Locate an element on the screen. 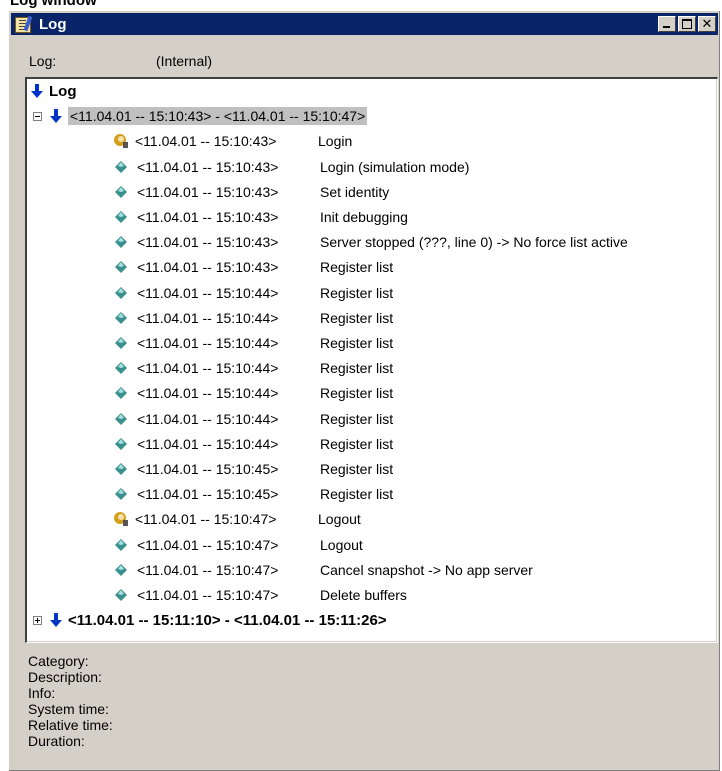 The image size is (722, 771). window-caption: Log window is located at coordinates (53, 4).